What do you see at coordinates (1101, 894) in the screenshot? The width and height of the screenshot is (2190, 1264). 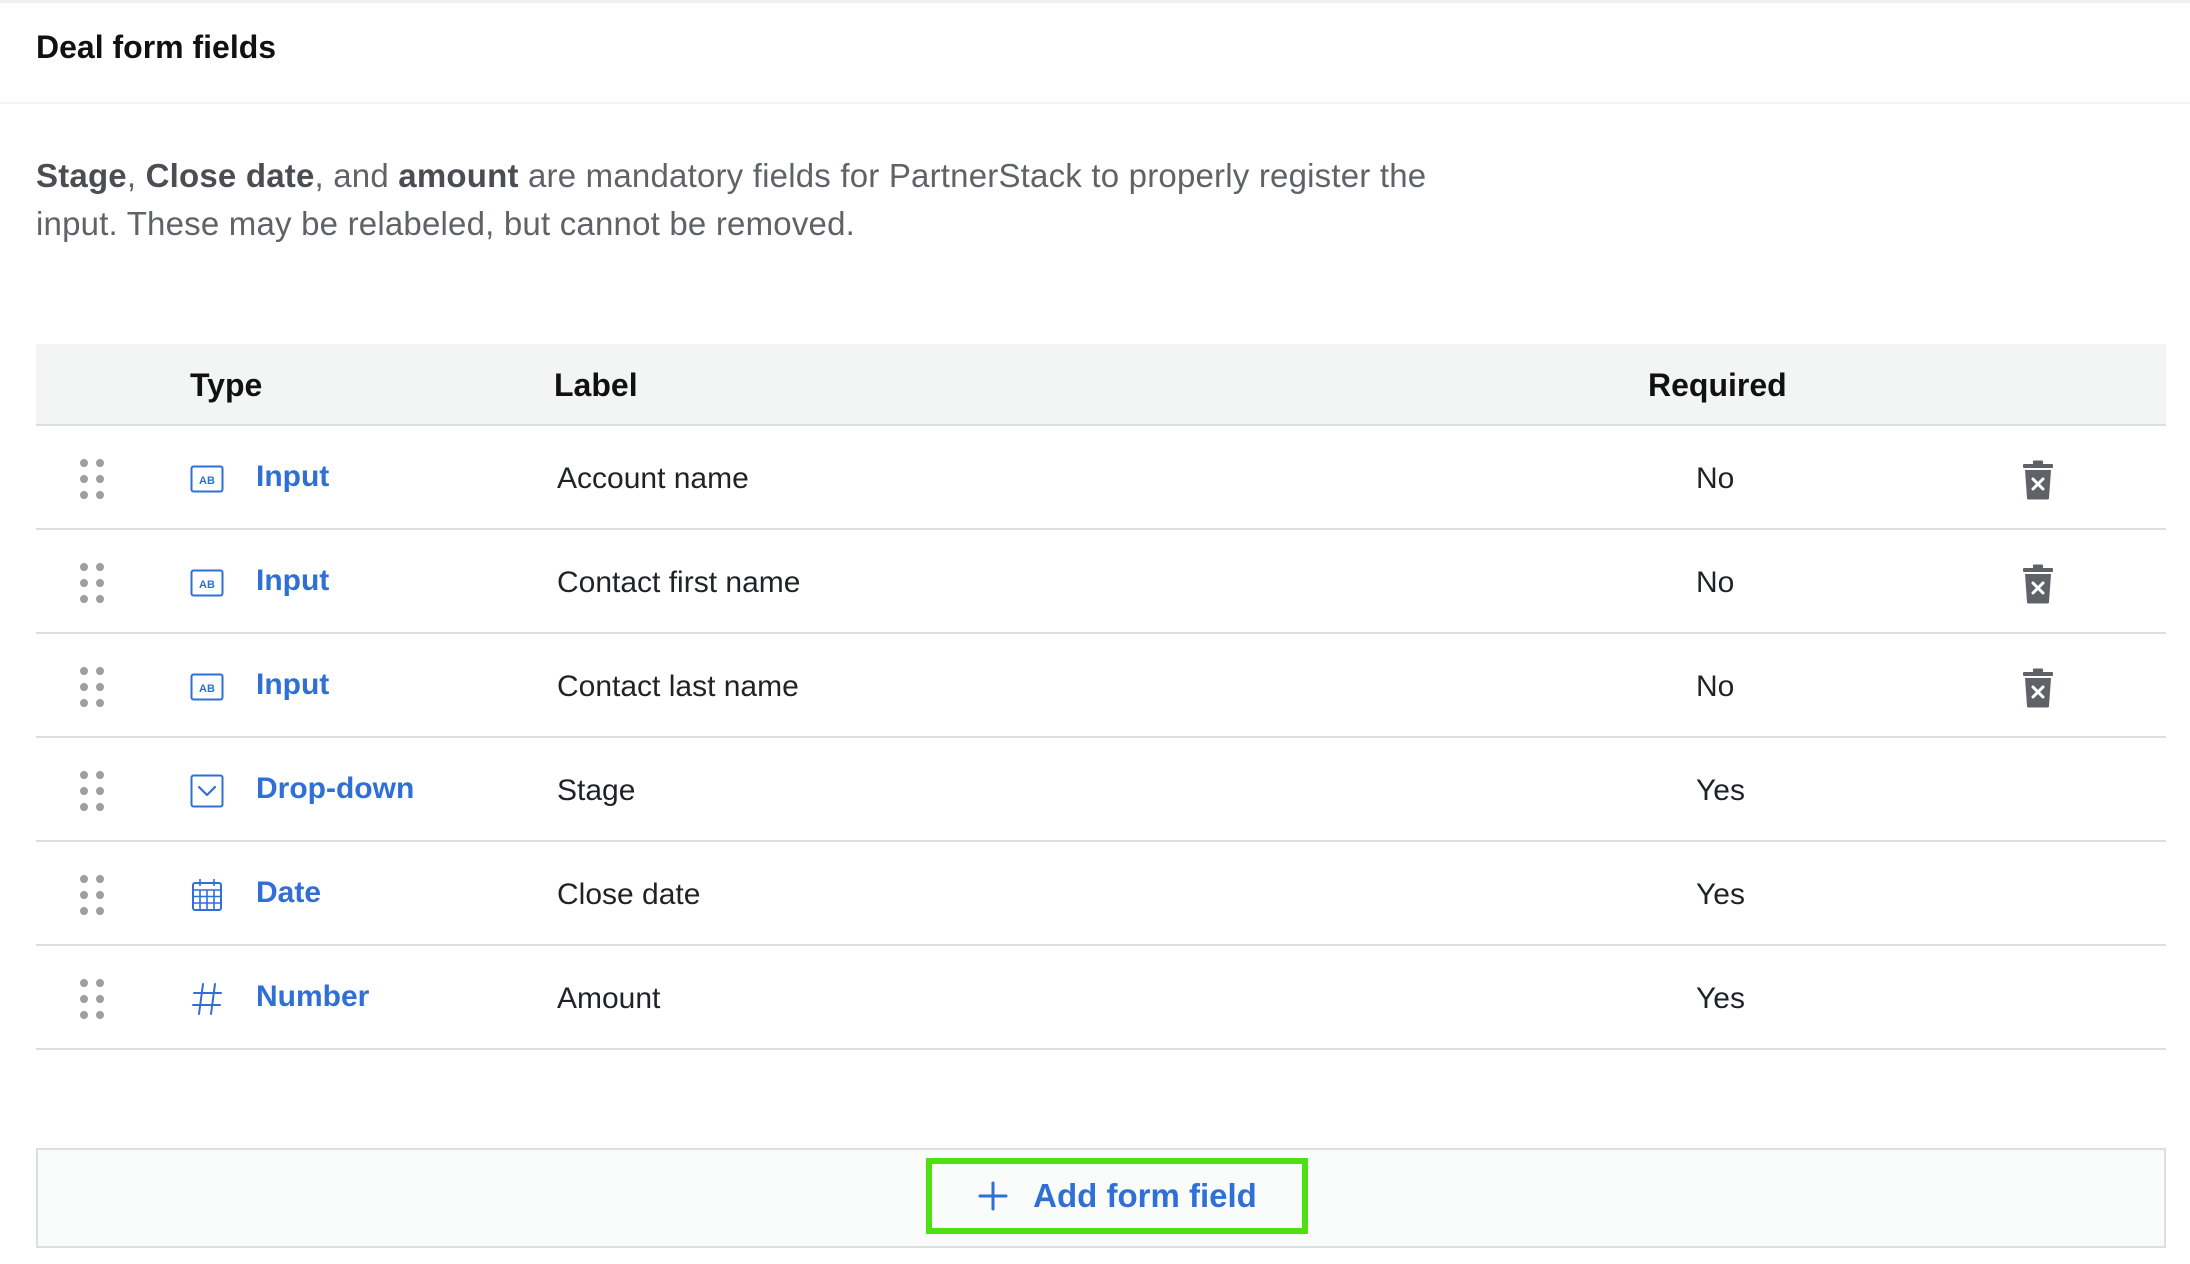 I see `table-row: Date Close date Yes` at bounding box center [1101, 894].